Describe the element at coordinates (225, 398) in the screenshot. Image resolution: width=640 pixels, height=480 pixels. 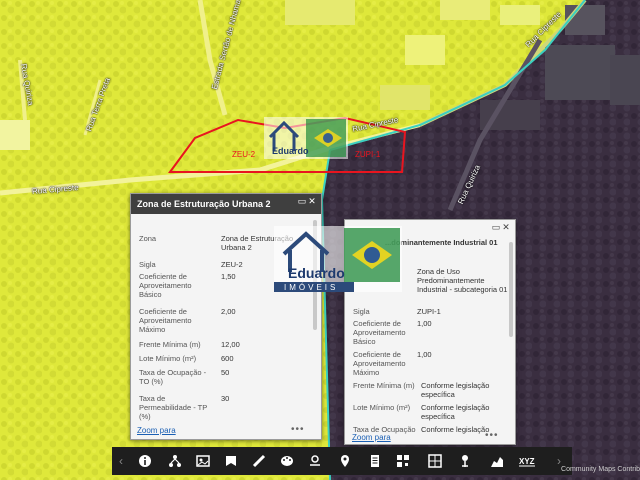
I see `field-value: 30` at that location.